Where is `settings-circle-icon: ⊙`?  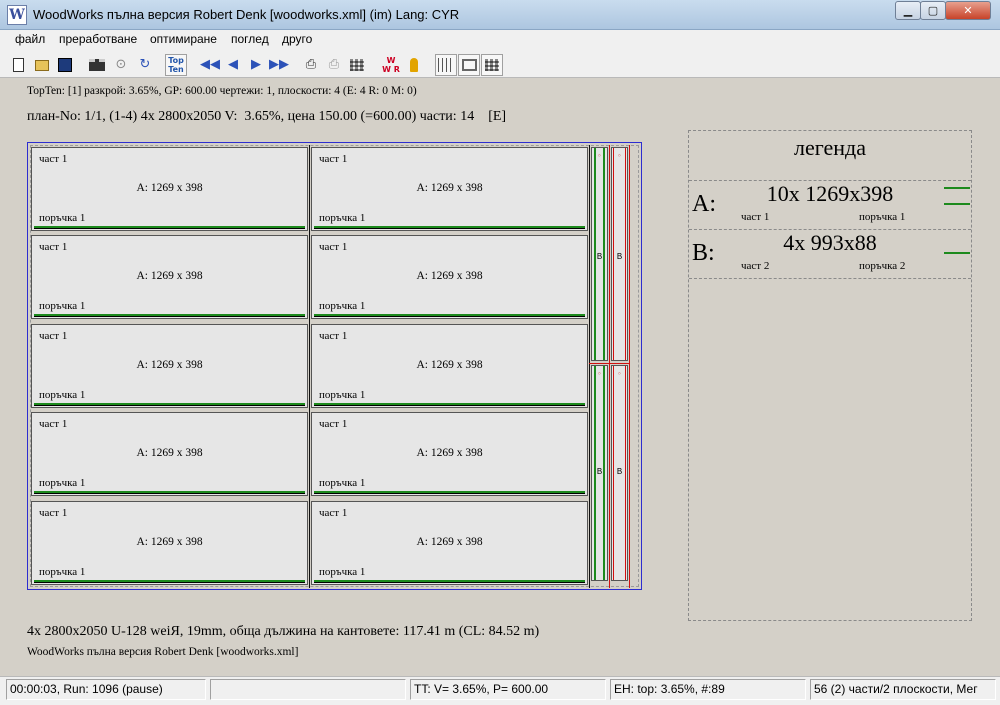 settings-circle-icon: ⊙ is located at coordinates (121, 64).